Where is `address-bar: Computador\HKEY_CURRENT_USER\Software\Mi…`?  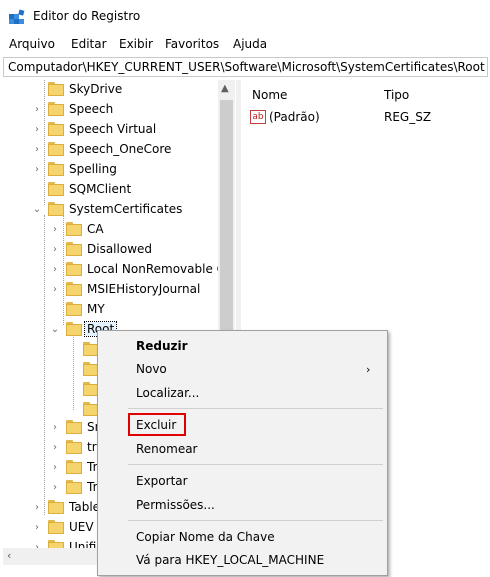
address-bar: Computador\HKEY_CURRENT_USER\Software\Mi… is located at coordinates (245, 67).